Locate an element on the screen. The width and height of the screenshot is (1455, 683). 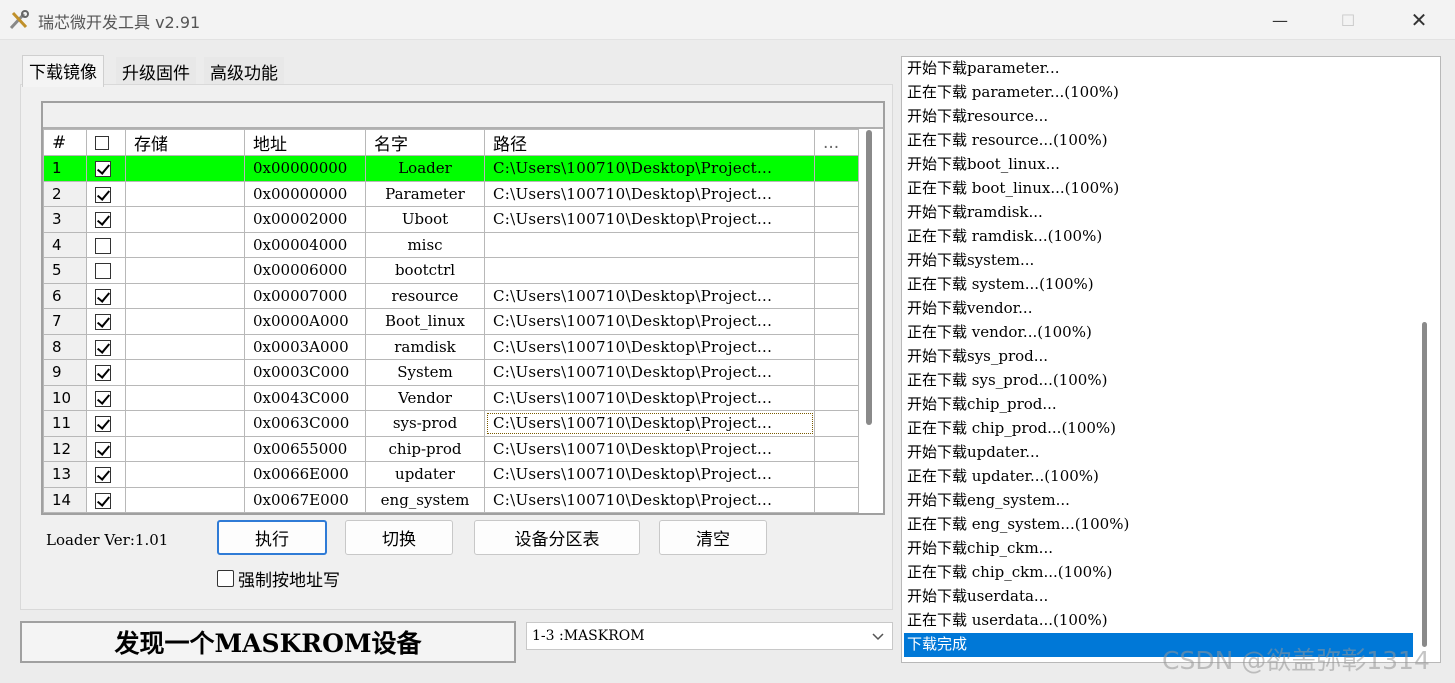
row-name: sys-prod is located at coordinates (425, 423).